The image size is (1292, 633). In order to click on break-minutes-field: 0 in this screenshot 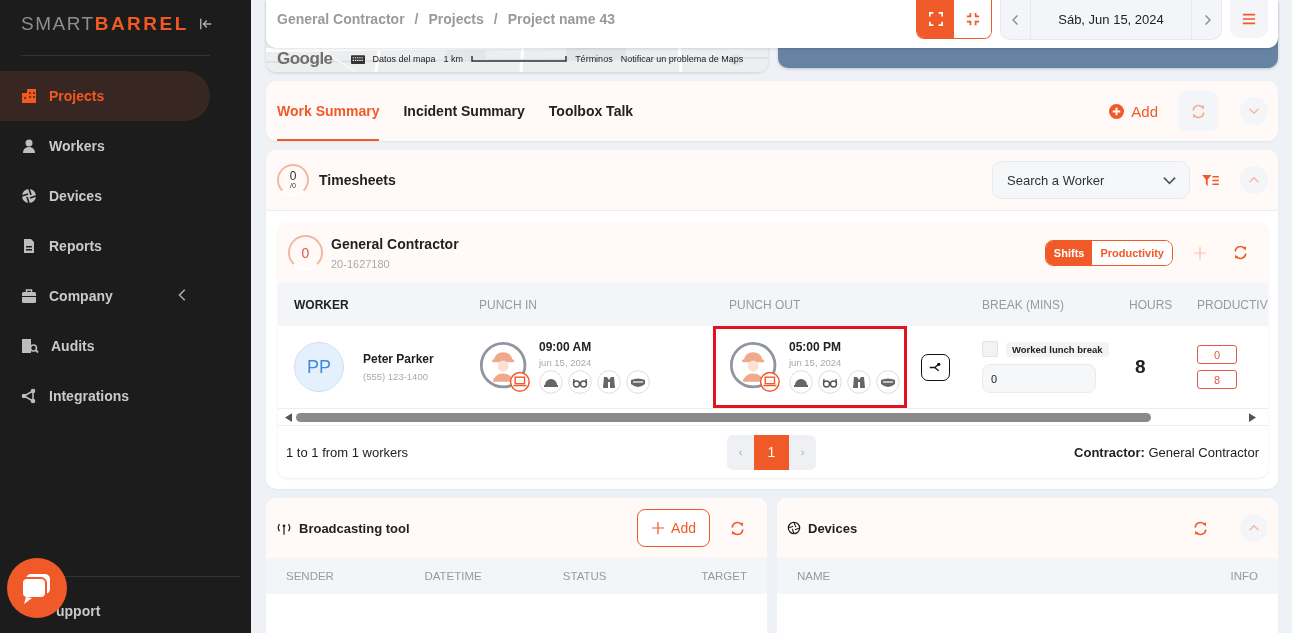, I will do `click(1039, 378)`.